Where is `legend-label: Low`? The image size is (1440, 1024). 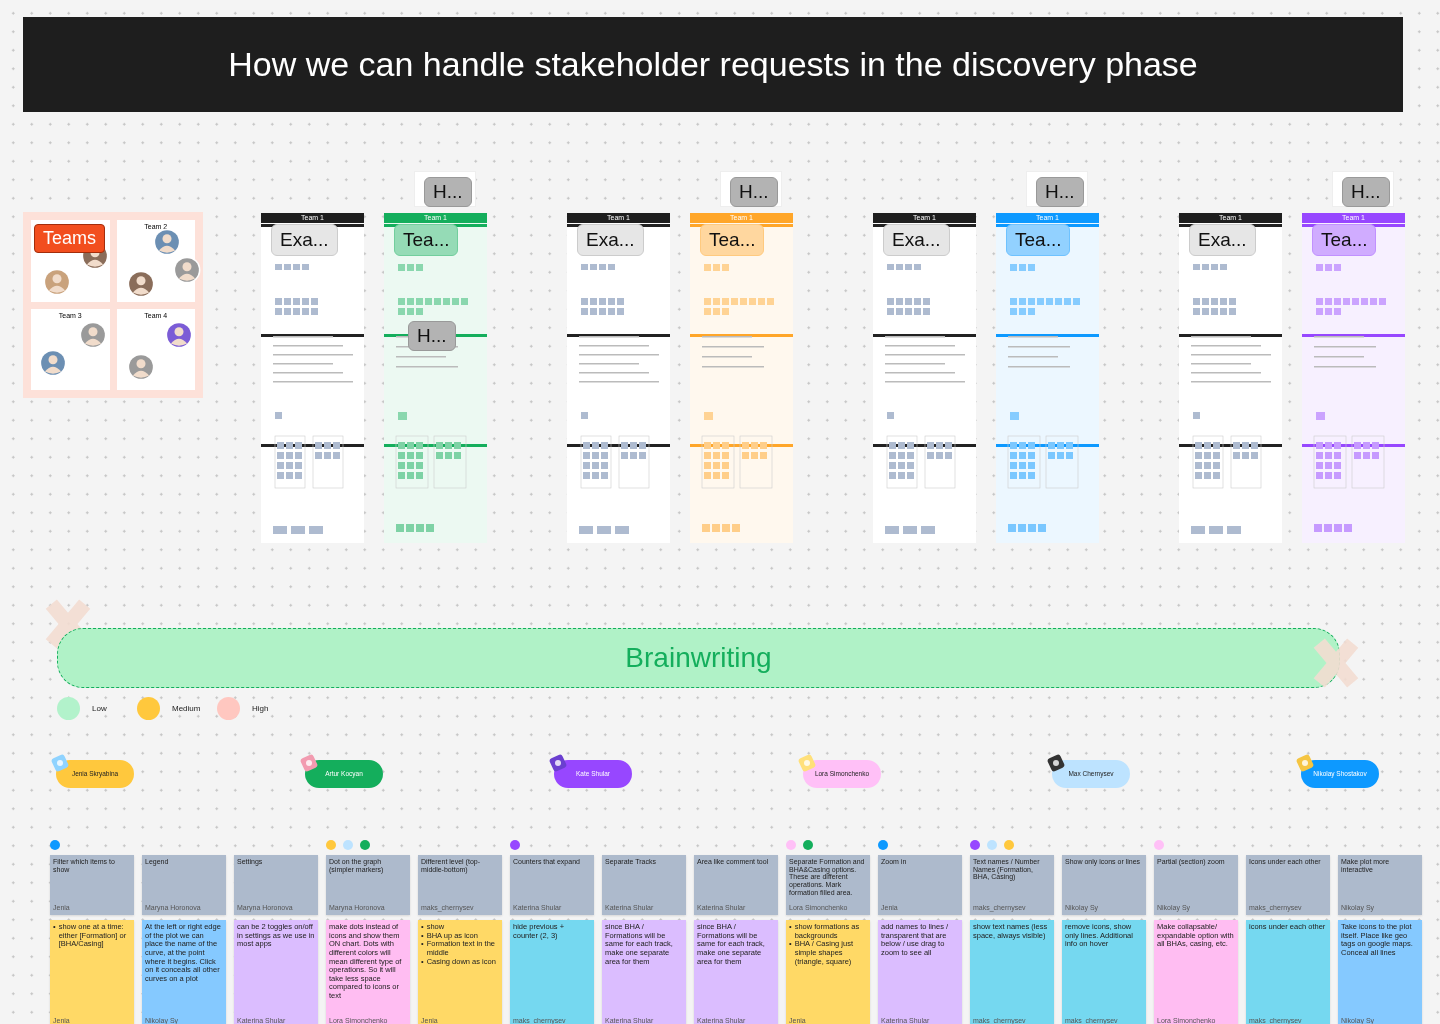
legend-label: Low is located at coordinates (99, 708).